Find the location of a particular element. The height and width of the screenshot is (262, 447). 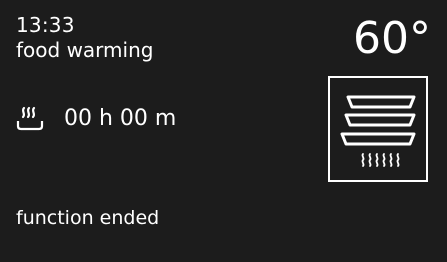

duration-value: 00 h 00 m is located at coordinates (120, 118).